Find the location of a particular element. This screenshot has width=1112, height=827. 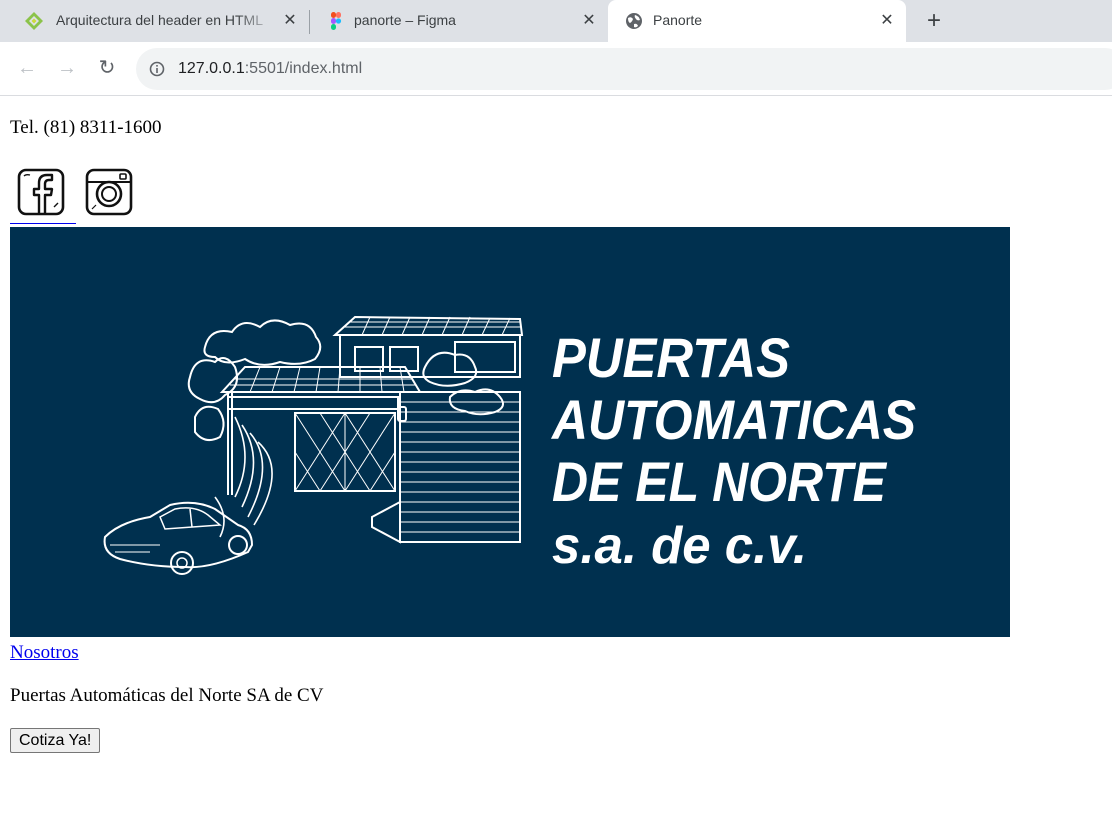

banner-line: PUERTAS is located at coordinates (671, 357).